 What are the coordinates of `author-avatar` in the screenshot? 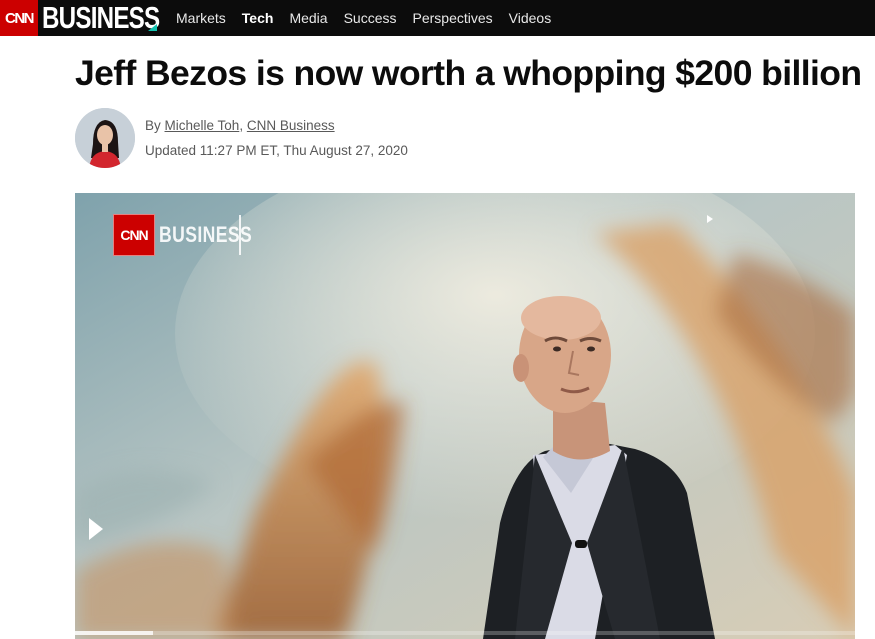 It's located at (105, 138).